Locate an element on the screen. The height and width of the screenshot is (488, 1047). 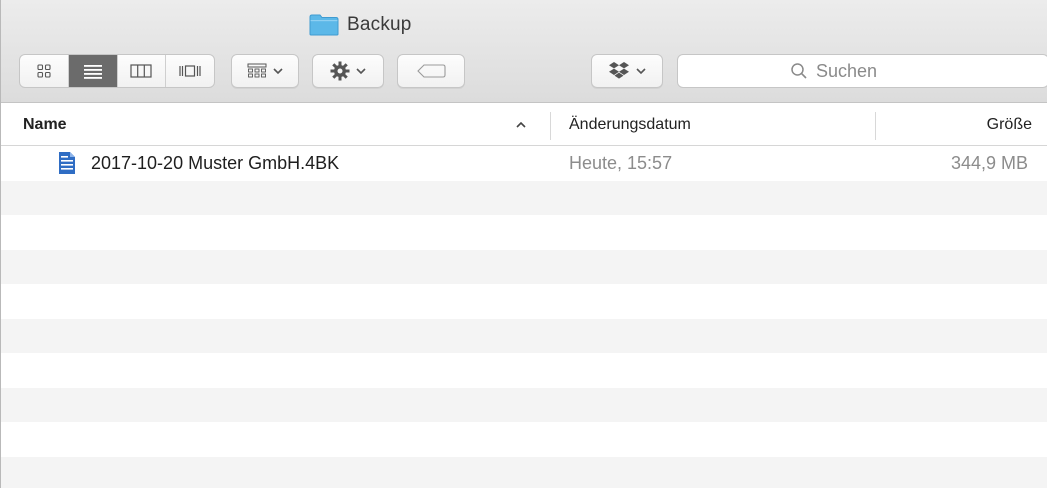
column-view-button is located at coordinates (142, 71).